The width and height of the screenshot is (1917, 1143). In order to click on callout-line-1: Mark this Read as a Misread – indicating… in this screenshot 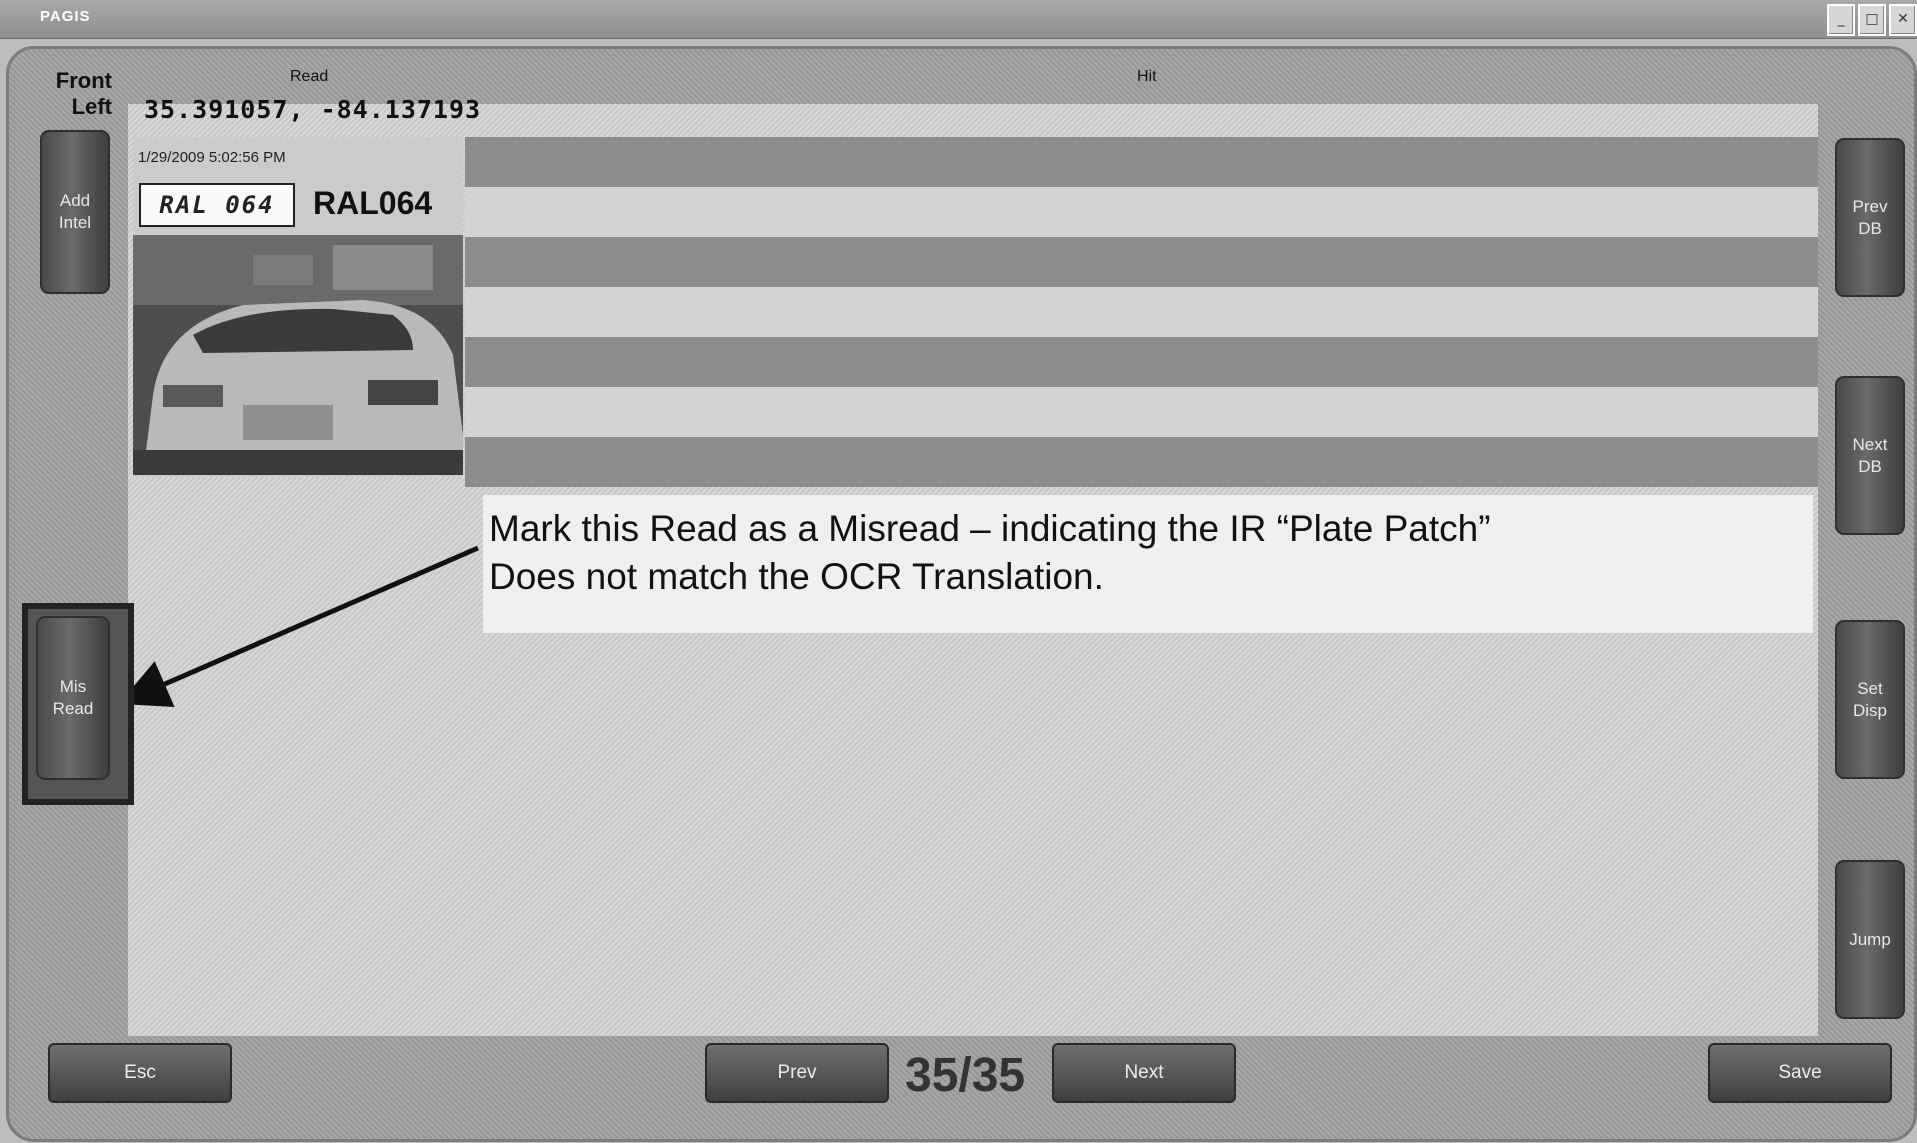, I will do `click(990, 528)`.